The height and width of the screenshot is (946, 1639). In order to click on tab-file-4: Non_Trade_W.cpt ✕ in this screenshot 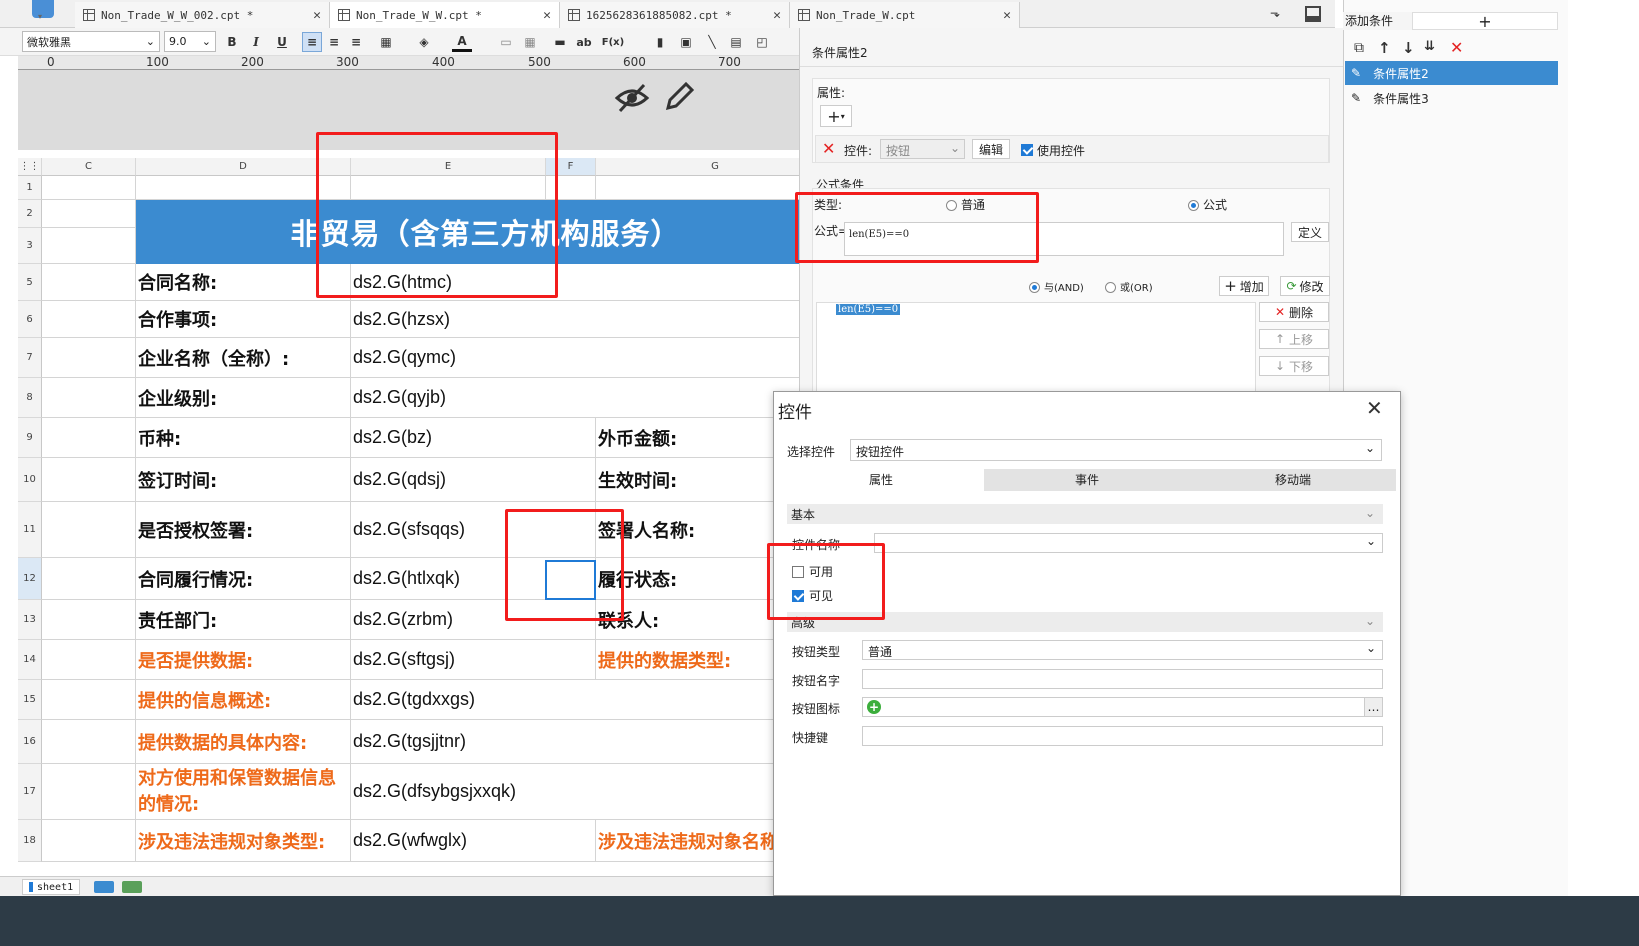, I will do `click(905, 15)`.